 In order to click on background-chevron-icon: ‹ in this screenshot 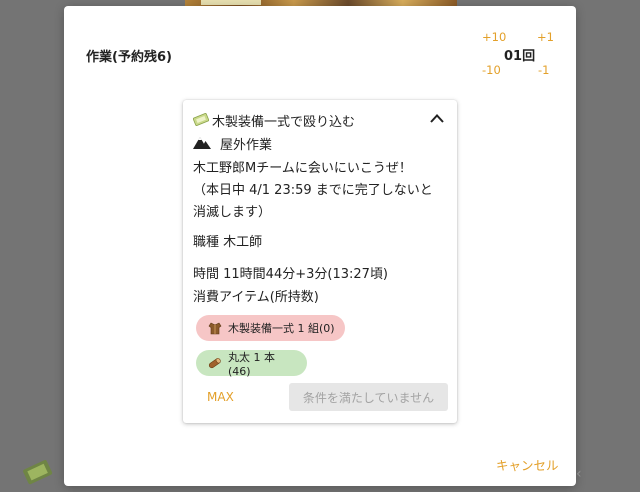, I will do `click(579, 474)`.